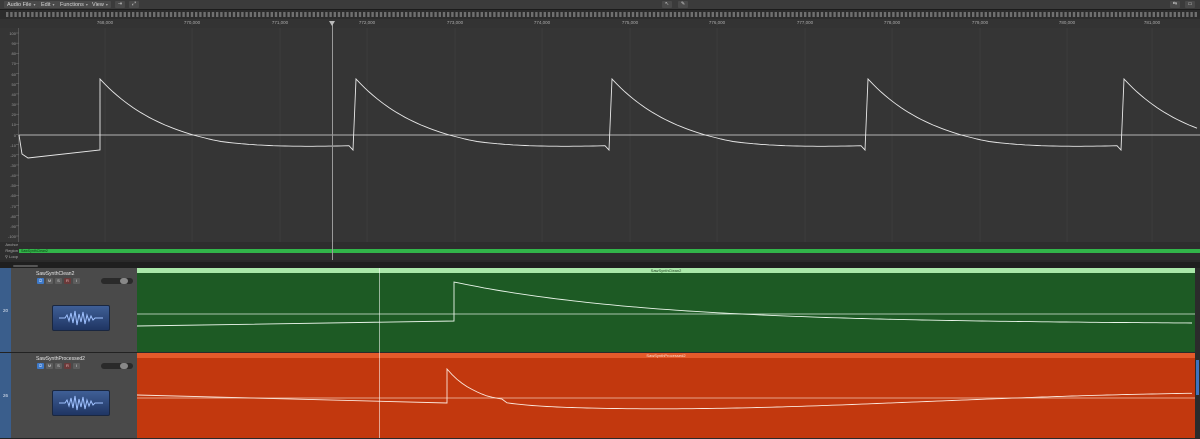  What do you see at coordinates (5, 310) in the screenshot?
I see `track-number: 20` at bounding box center [5, 310].